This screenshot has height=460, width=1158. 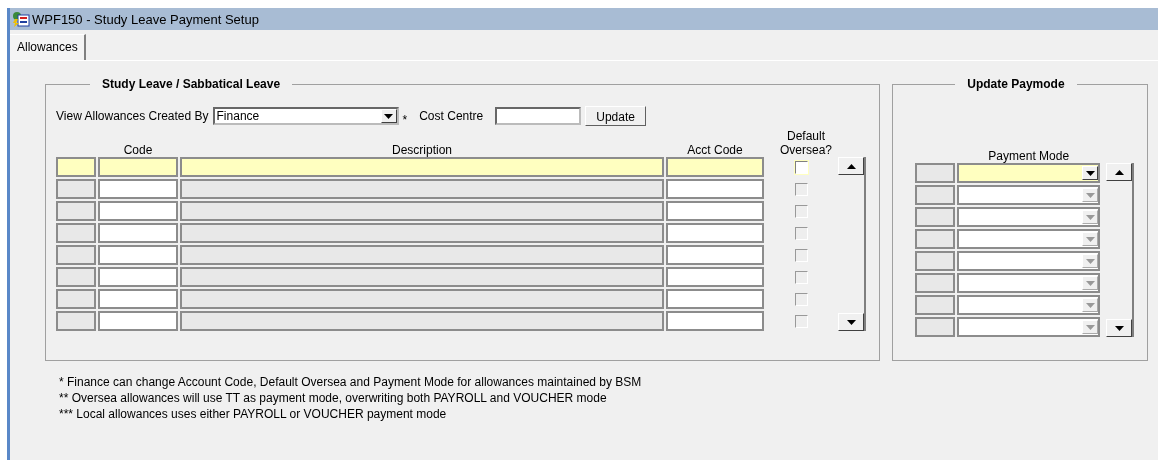 What do you see at coordinates (351, 382) in the screenshot?
I see `footnote: * Finance can change Account Code, Default Oversea and Payment Mode for allowances maintained by BSM` at bounding box center [351, 382].